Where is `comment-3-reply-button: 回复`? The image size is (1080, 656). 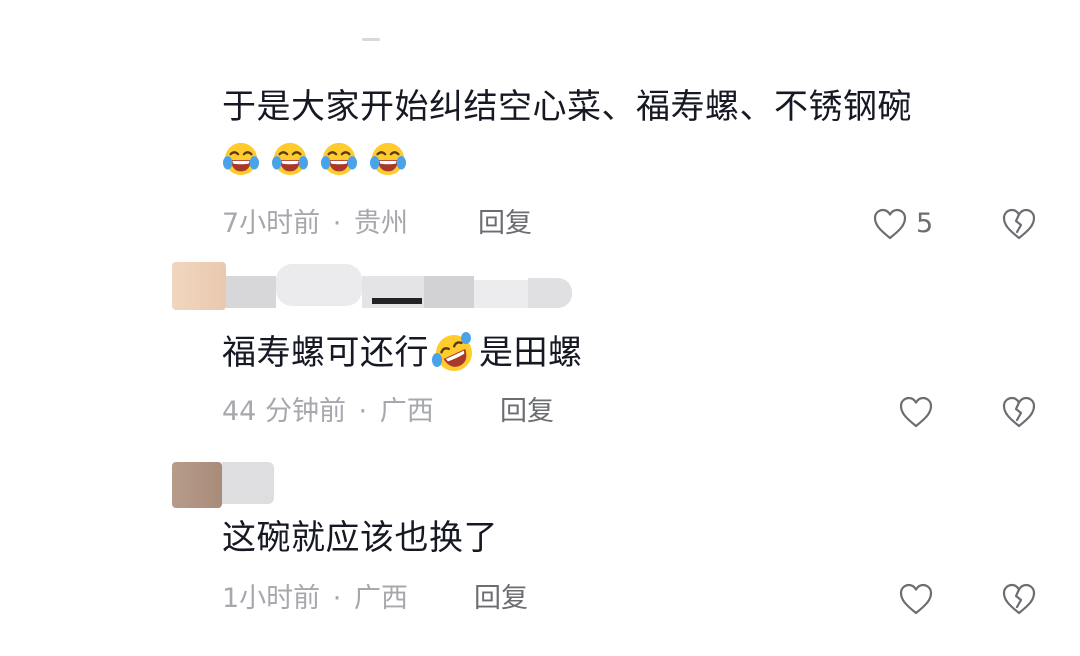 comment-3-reply-button: 回复 is located at coordinates (501, 599).